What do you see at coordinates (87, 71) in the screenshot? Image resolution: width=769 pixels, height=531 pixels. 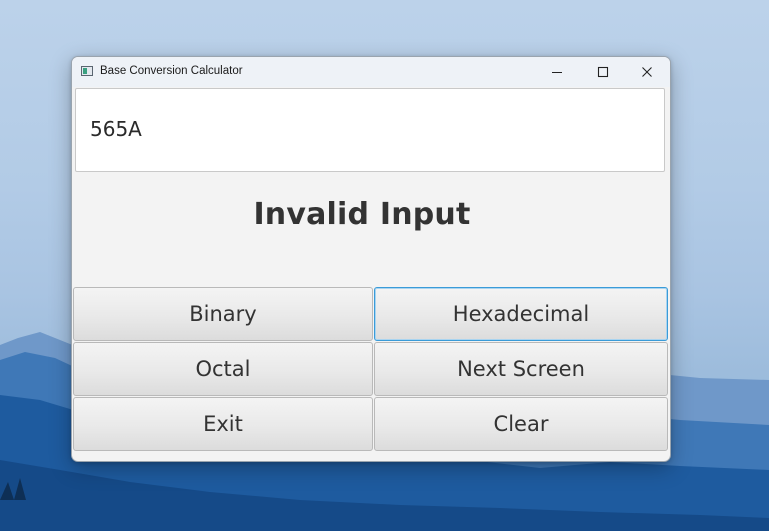 I see `app-window-icon` at bounding box center [87, 71].